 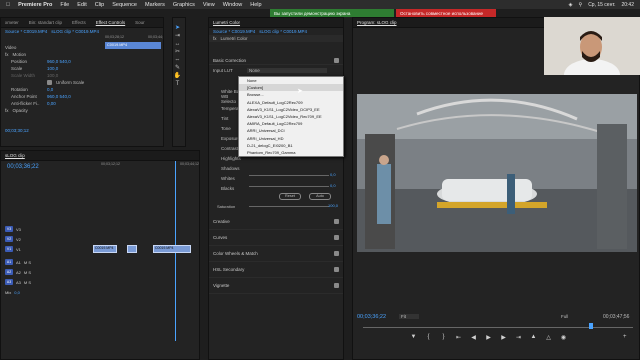 What do you see at coordinates (52, 61) in the screenshot?
I see `ec-row-position: Position 960,0 540,0` at bounding box center [52, 61].